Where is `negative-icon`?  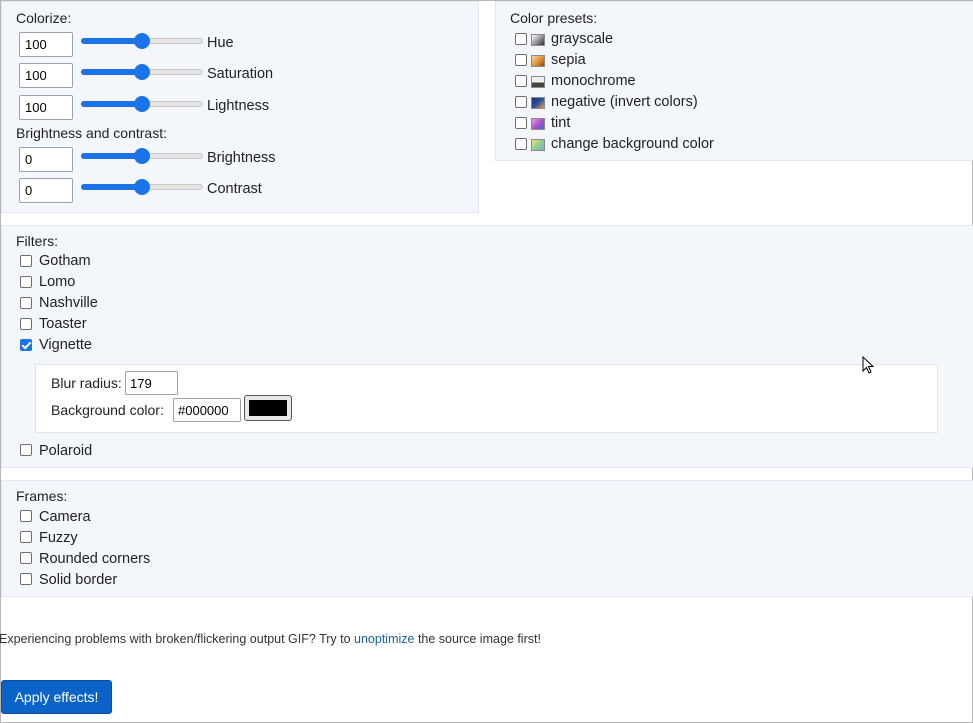
negative-icon is located at coordinates (538, 103).